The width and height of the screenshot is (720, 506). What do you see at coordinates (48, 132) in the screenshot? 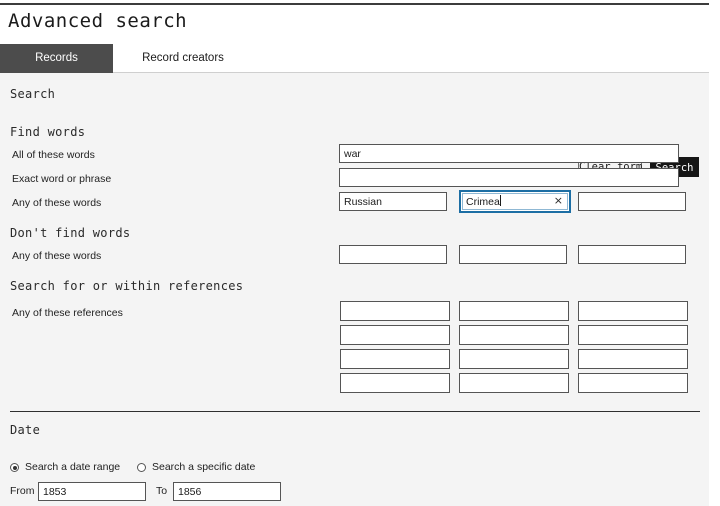
I see `find-words-heading: Find words` at bounding box center [48, 132].